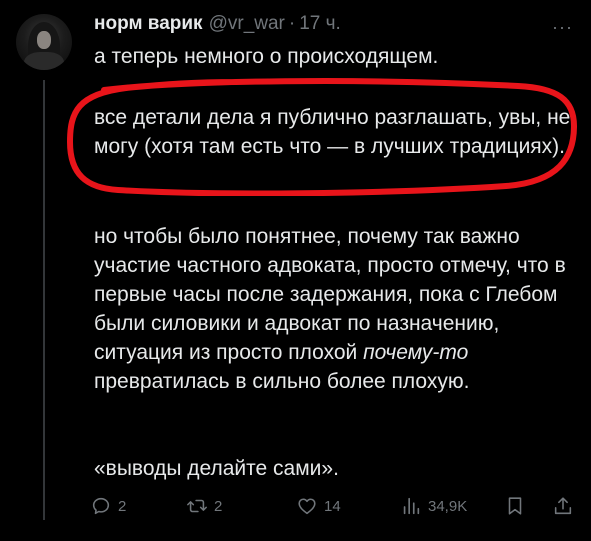  I want to click on bookmark-button, so click(515, 506).